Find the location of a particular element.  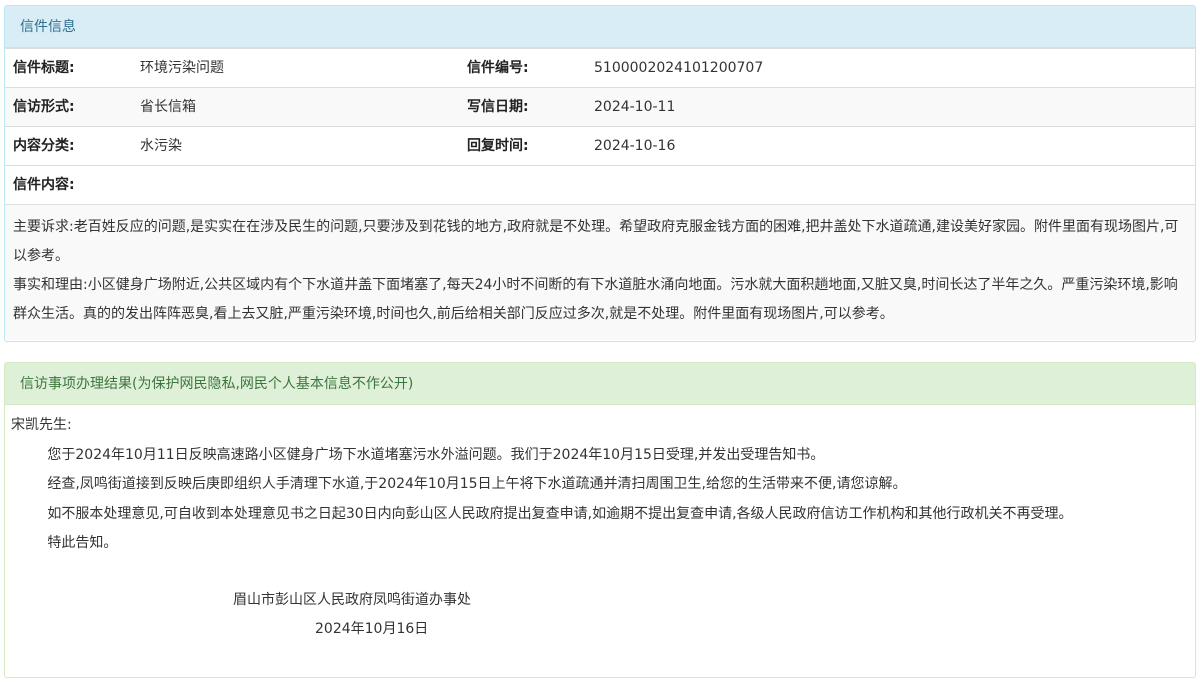

write-date-value: 2024-10-11 is located at coordinates (635, 107).